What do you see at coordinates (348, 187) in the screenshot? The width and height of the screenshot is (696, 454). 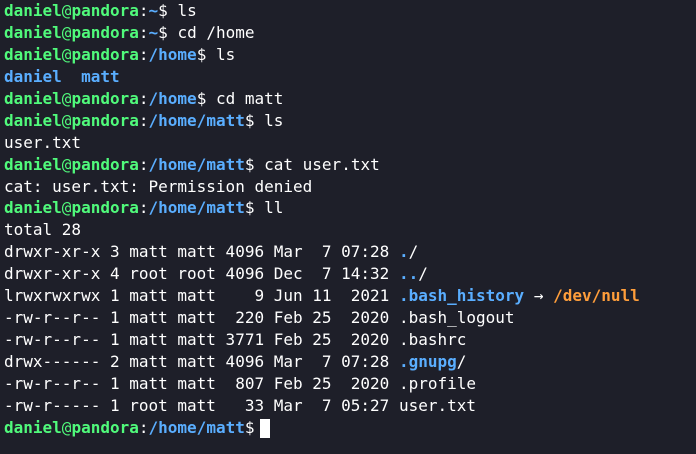 I see `output-line: cat: user.txt: Permission denied` at bounding box center [348, 187].